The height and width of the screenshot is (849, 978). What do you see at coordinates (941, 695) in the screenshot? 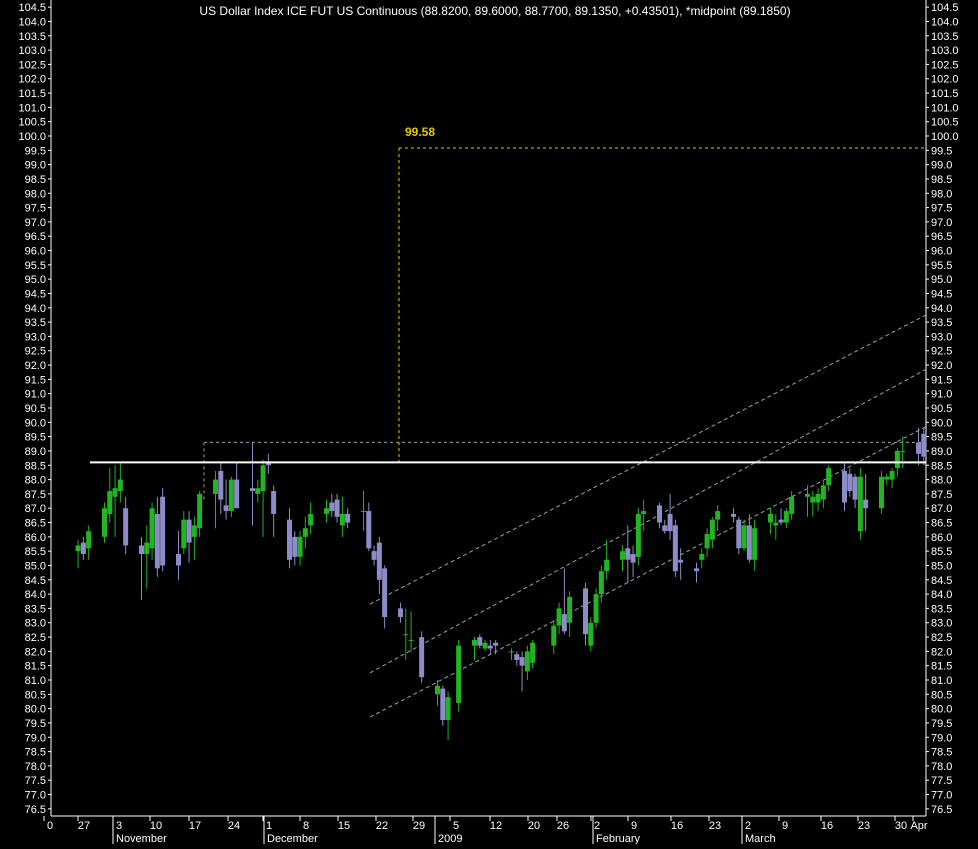
I see `y-tick-label-right: 80.5` at bounding box center [941, 695].